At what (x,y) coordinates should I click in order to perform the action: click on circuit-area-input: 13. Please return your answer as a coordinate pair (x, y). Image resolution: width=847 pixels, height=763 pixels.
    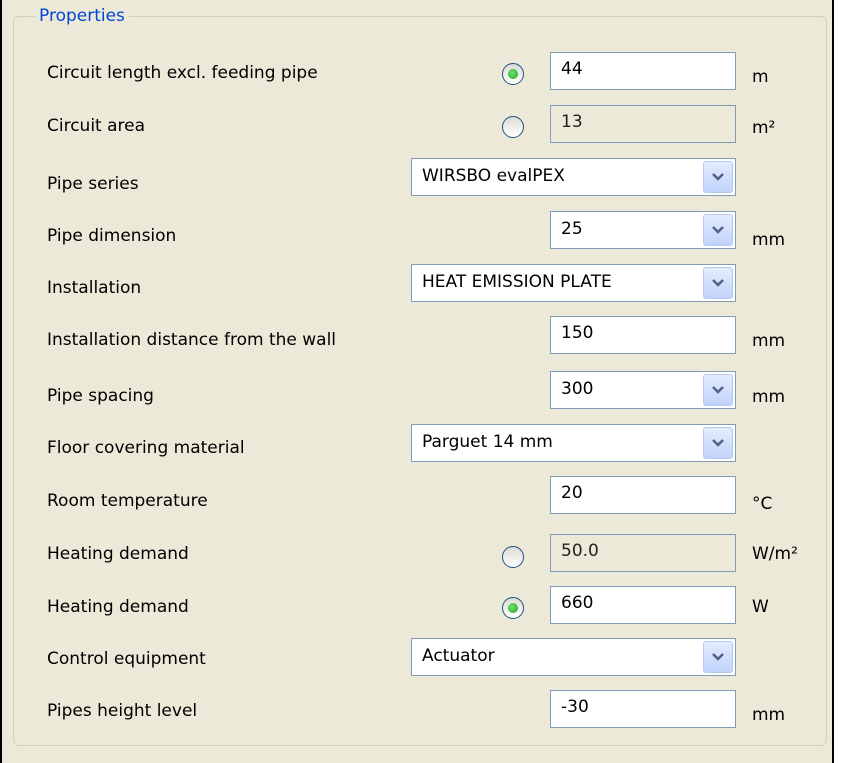
    Looking at the image, I should click on (643, 124).